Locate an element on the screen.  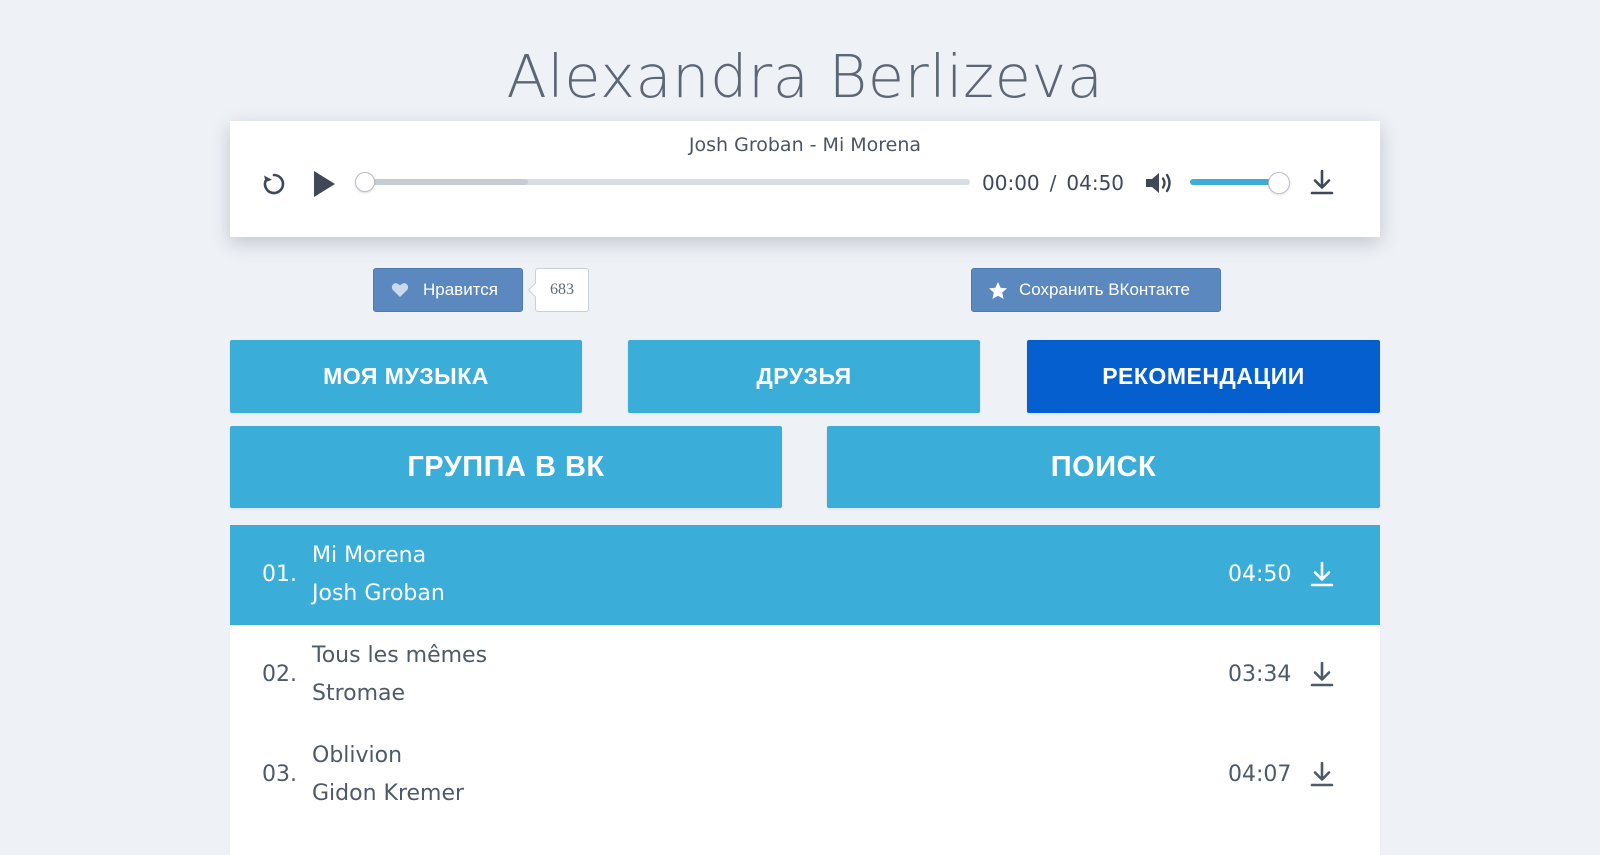
volume-icon is located at coordinates (1158, 183).